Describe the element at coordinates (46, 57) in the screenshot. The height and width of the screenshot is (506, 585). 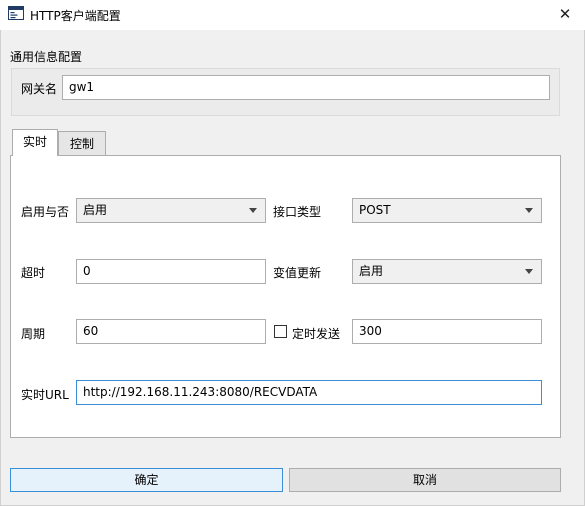
I see `general-group-title: 通用信息配置` at that location.